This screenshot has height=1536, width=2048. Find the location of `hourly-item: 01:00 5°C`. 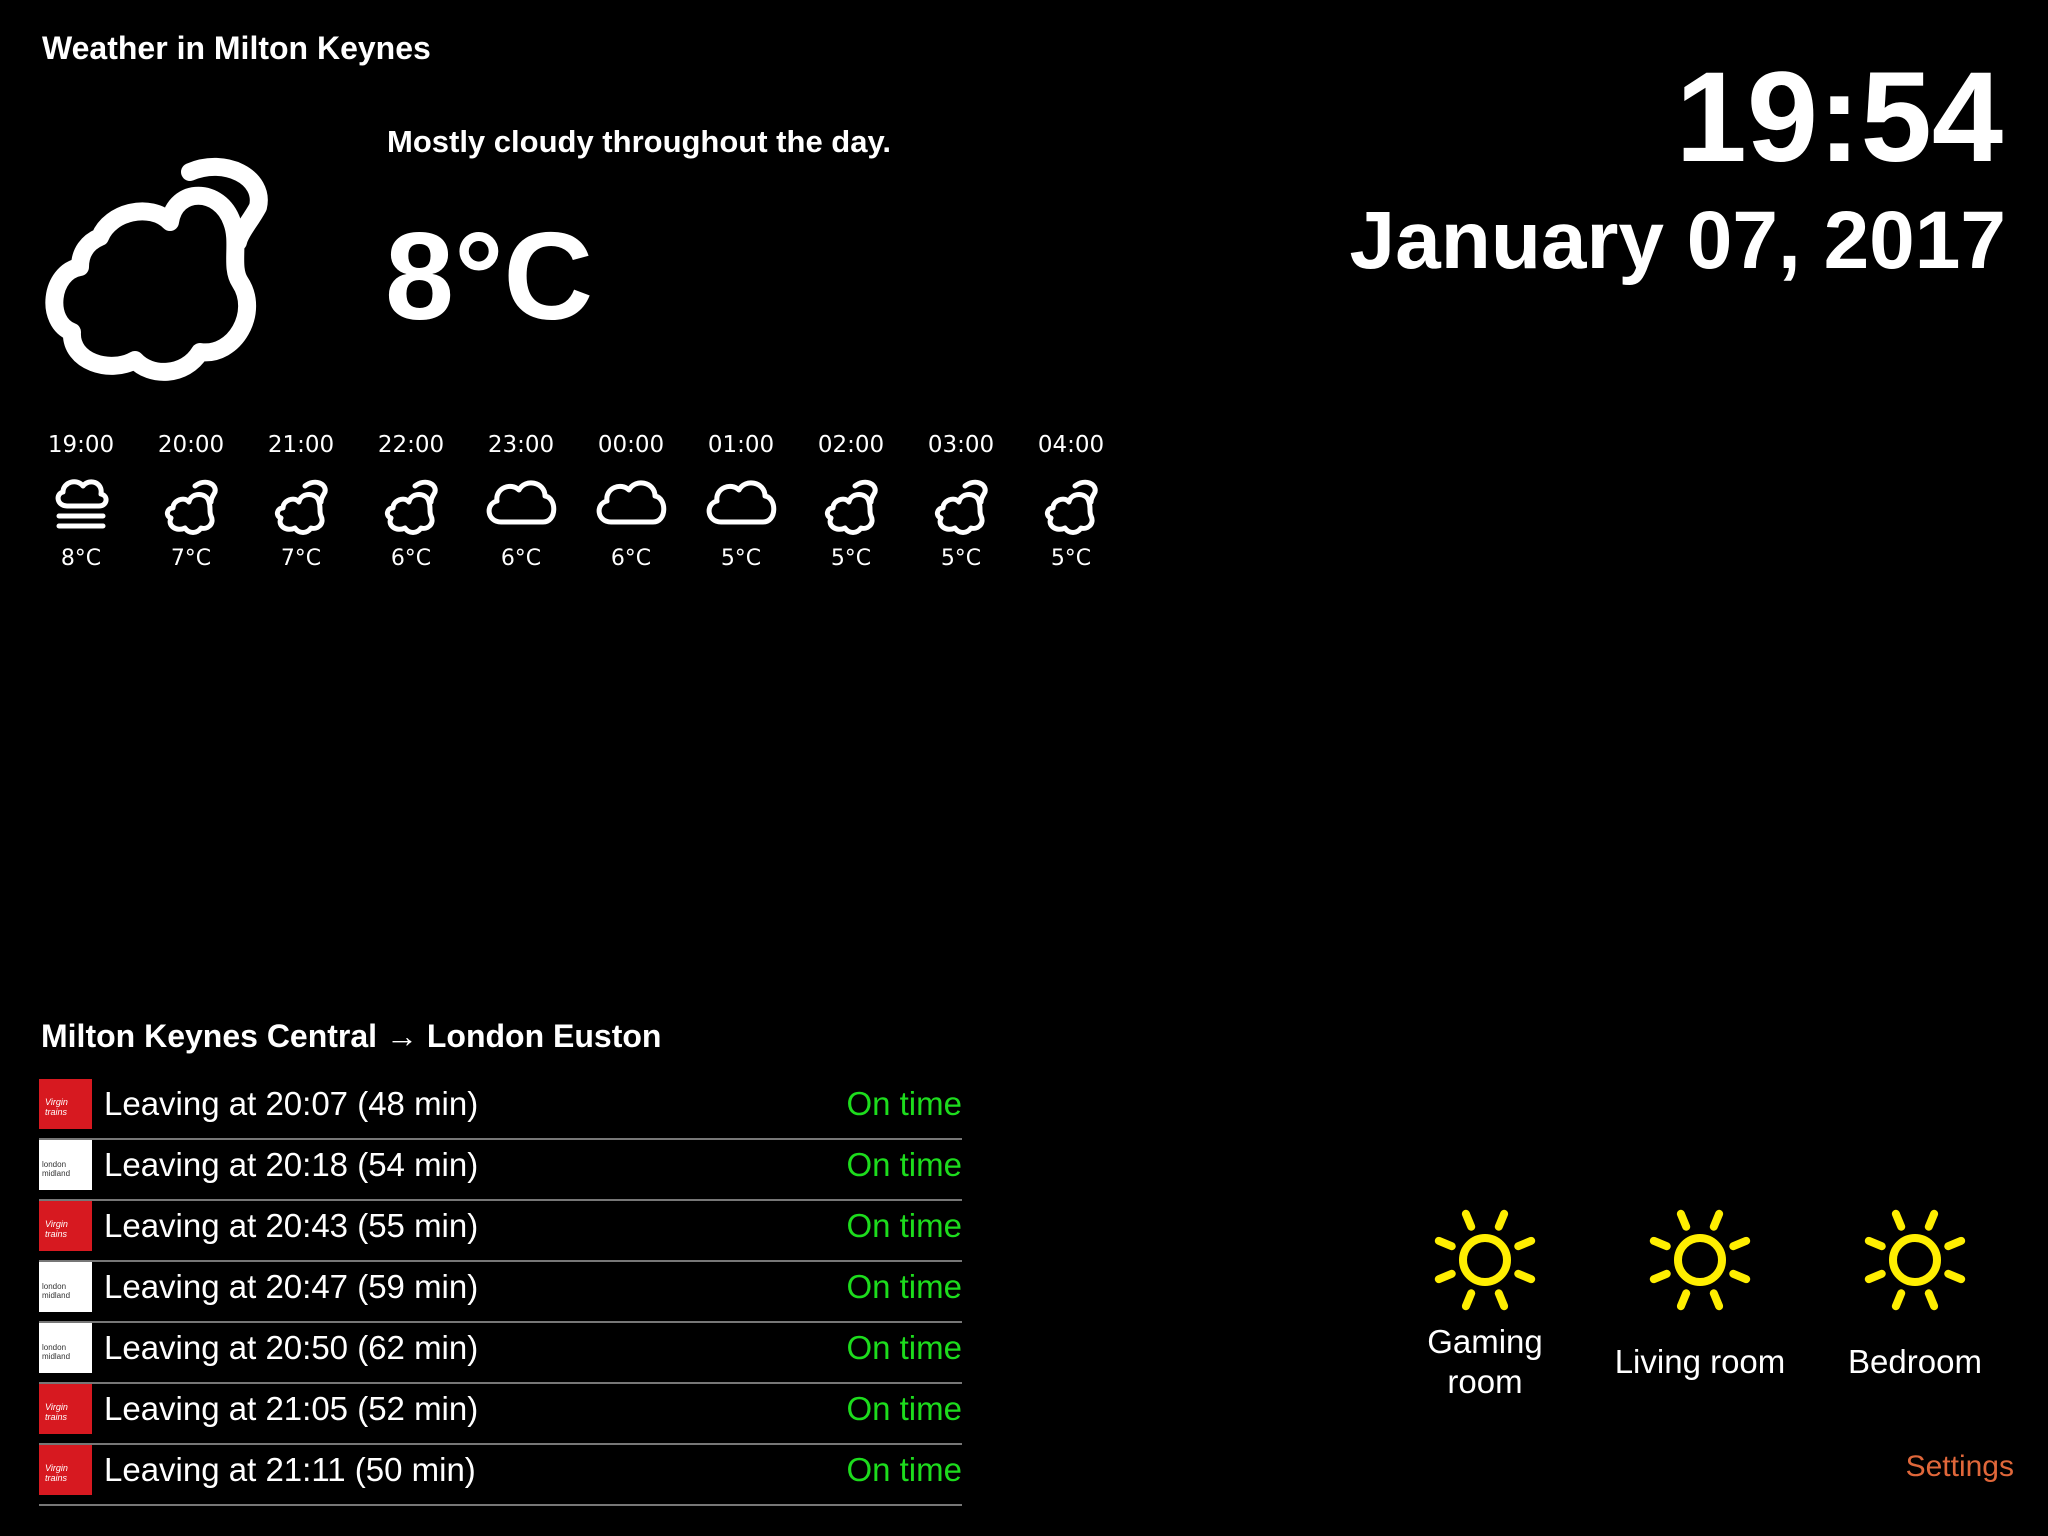

hourly-item: 01:00 5°C is located at coordinates (741, 500).